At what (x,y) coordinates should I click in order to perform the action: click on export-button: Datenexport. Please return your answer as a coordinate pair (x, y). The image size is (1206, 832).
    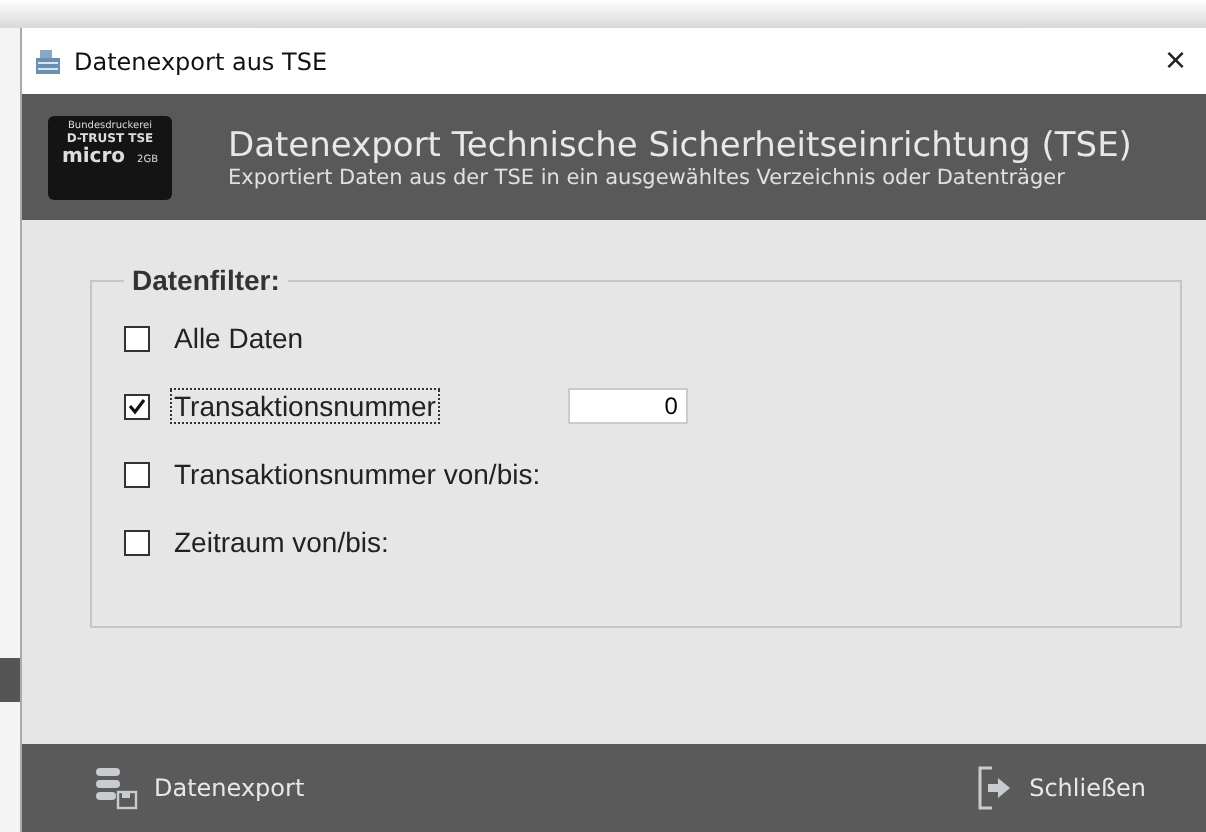
    Looking at the image, I should click on (199, 788).